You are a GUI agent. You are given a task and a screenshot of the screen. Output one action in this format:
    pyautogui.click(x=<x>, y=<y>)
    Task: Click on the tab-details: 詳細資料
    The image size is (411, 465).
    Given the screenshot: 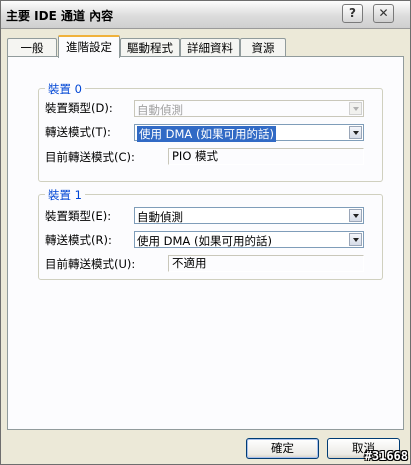 What is the action you would take?
    pyautogui.click(x=210, y=47)
    